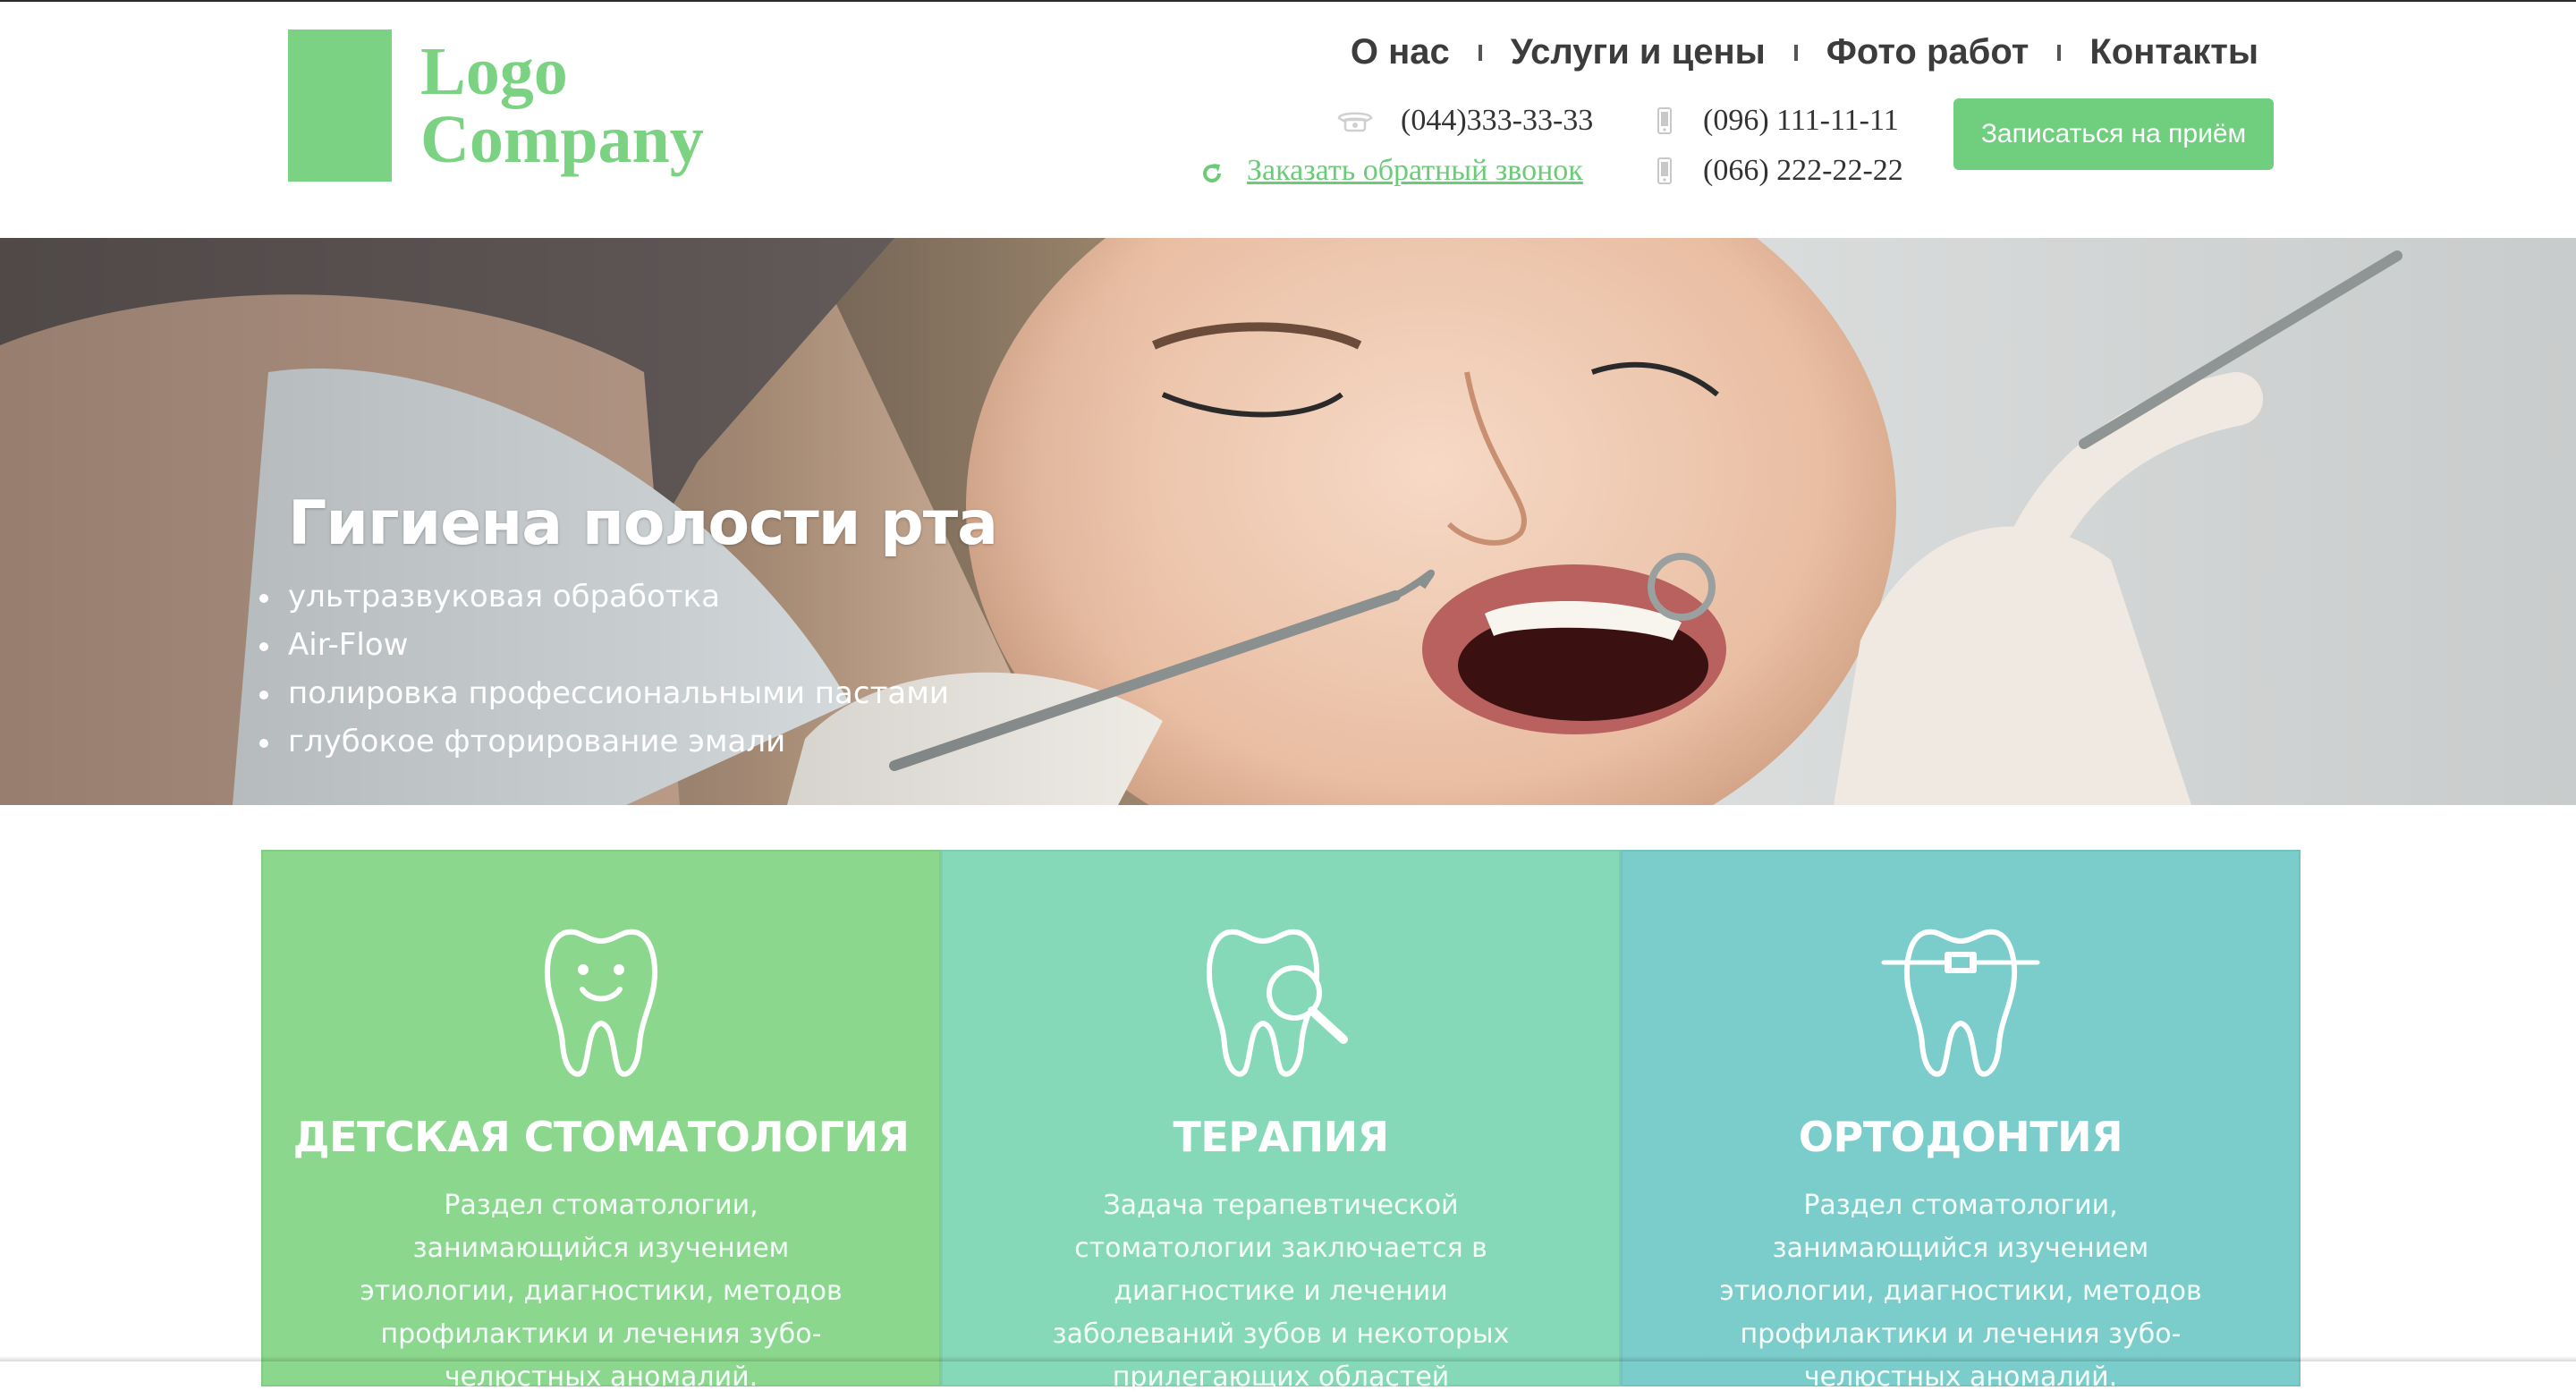 Image resolution: width=2576 pixels, height=1399 pixels. What do you see at coordinates (601, 1137) in the screenshot?
I see `card-title: ДЕТСКАЯ СТОМАТОЛОГИЯ` at bounding box center [601, 1137].